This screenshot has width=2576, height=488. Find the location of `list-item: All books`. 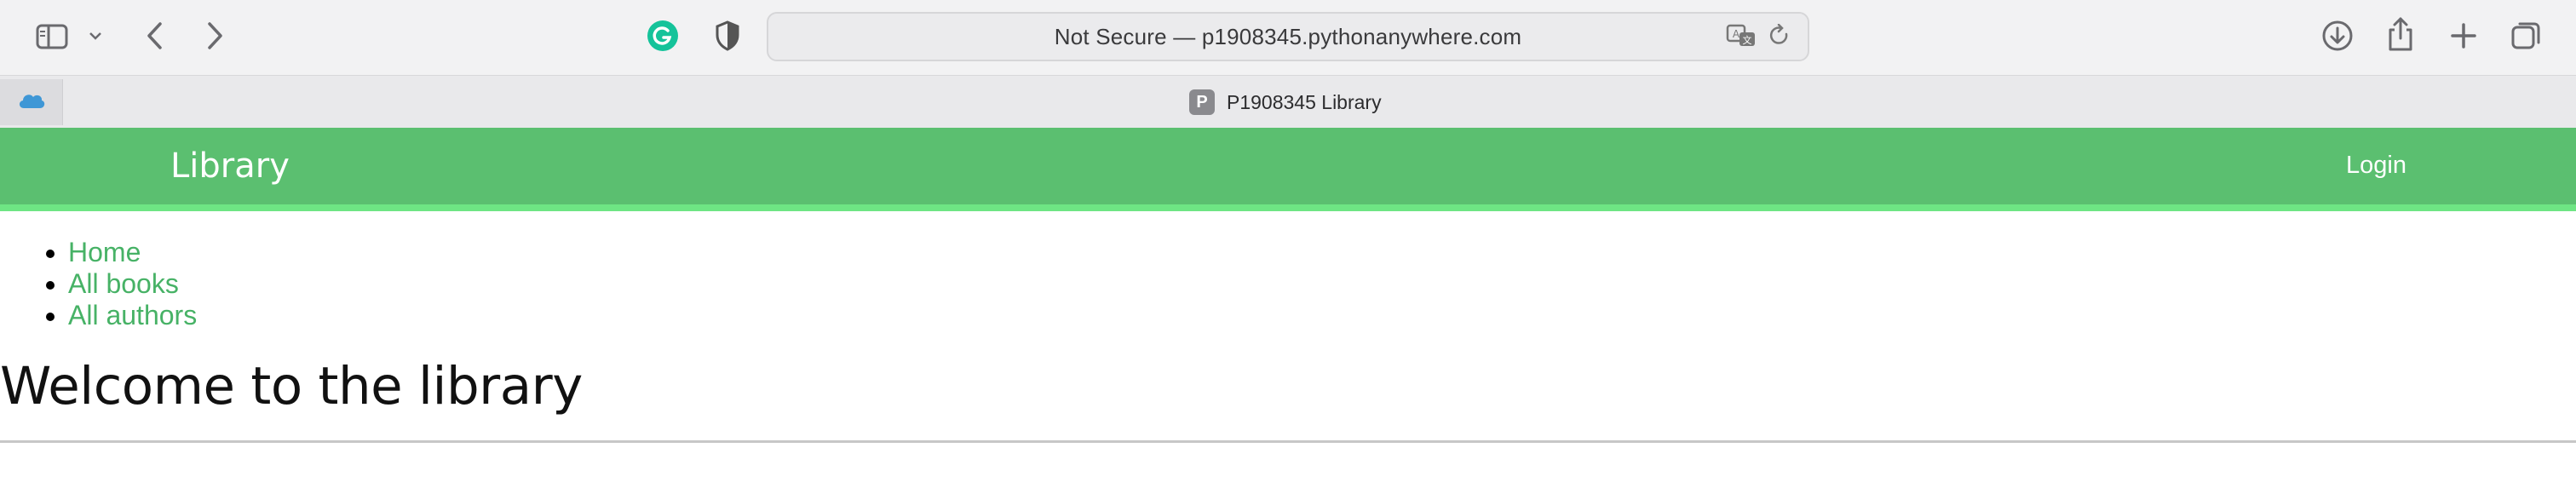

list-item: All books is located at coordinates (133, 284).